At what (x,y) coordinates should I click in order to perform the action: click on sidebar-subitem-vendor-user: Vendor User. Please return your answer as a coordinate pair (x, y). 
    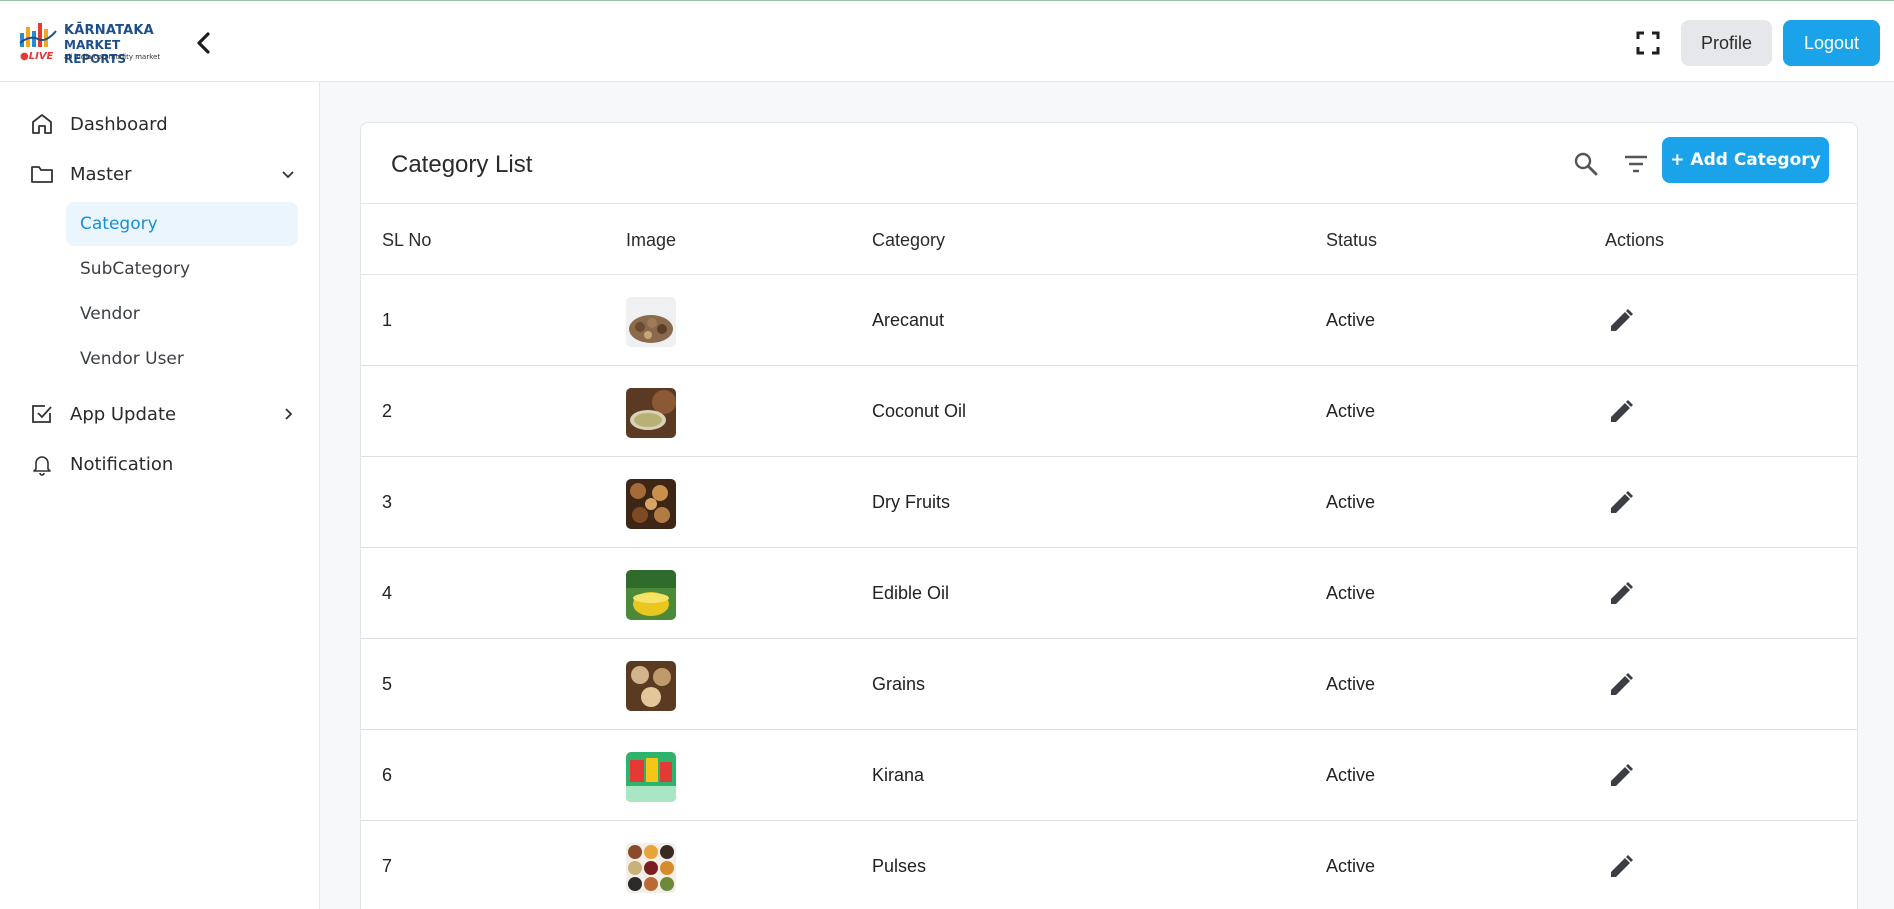
    Looking at the image, I should click on (182, 359).